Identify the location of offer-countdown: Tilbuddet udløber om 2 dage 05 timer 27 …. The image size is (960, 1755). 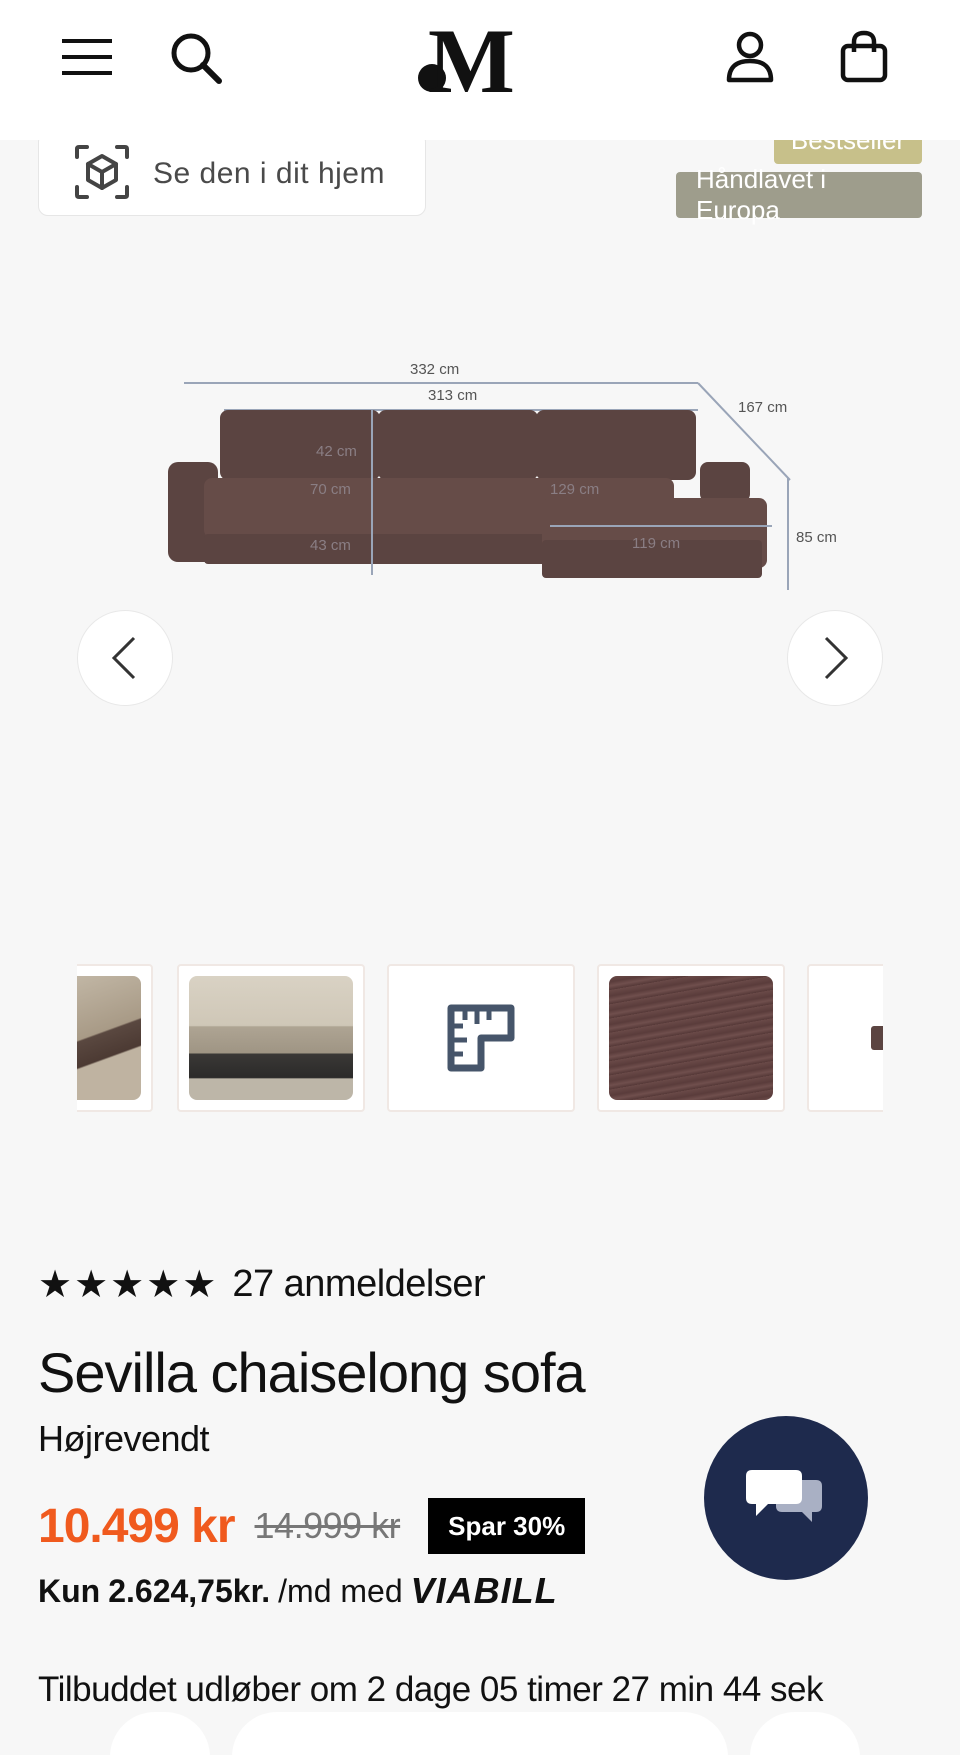
(430, 1689).